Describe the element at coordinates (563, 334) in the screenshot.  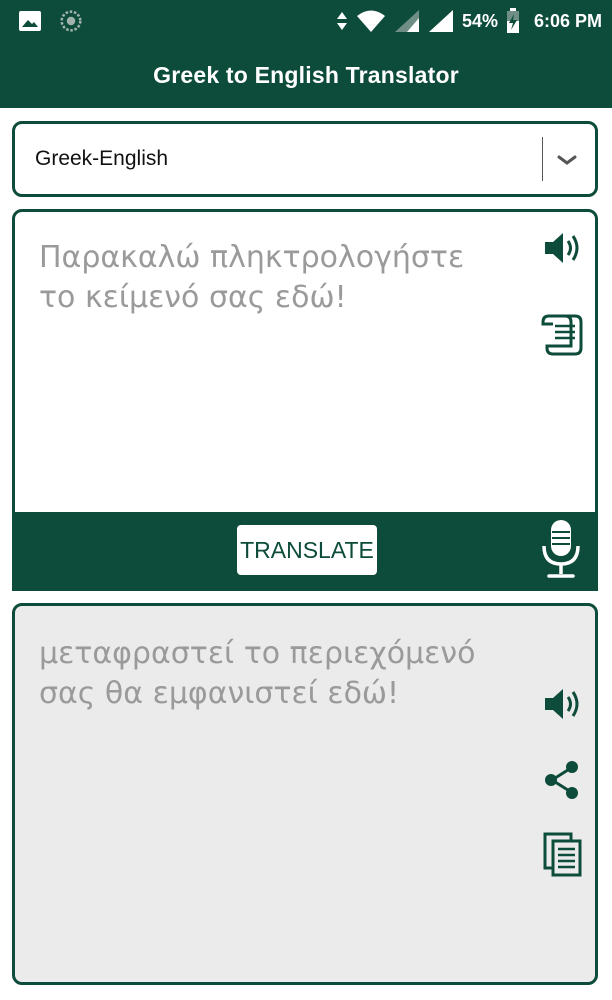
I see `scroll-icon` at that location.